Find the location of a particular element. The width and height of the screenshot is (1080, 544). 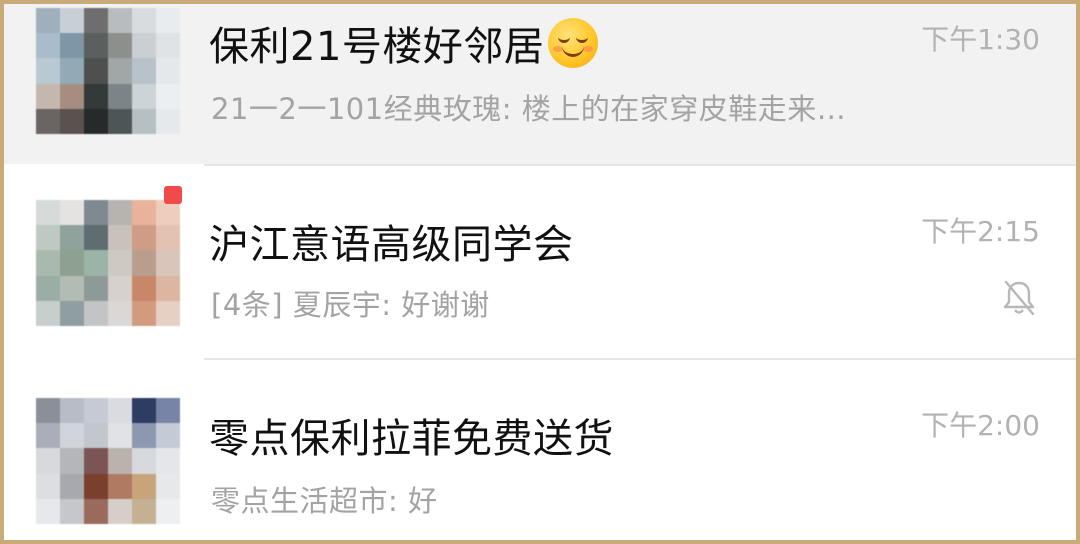

relieved-face-emoji-icon is located at coordinates (573, 43).